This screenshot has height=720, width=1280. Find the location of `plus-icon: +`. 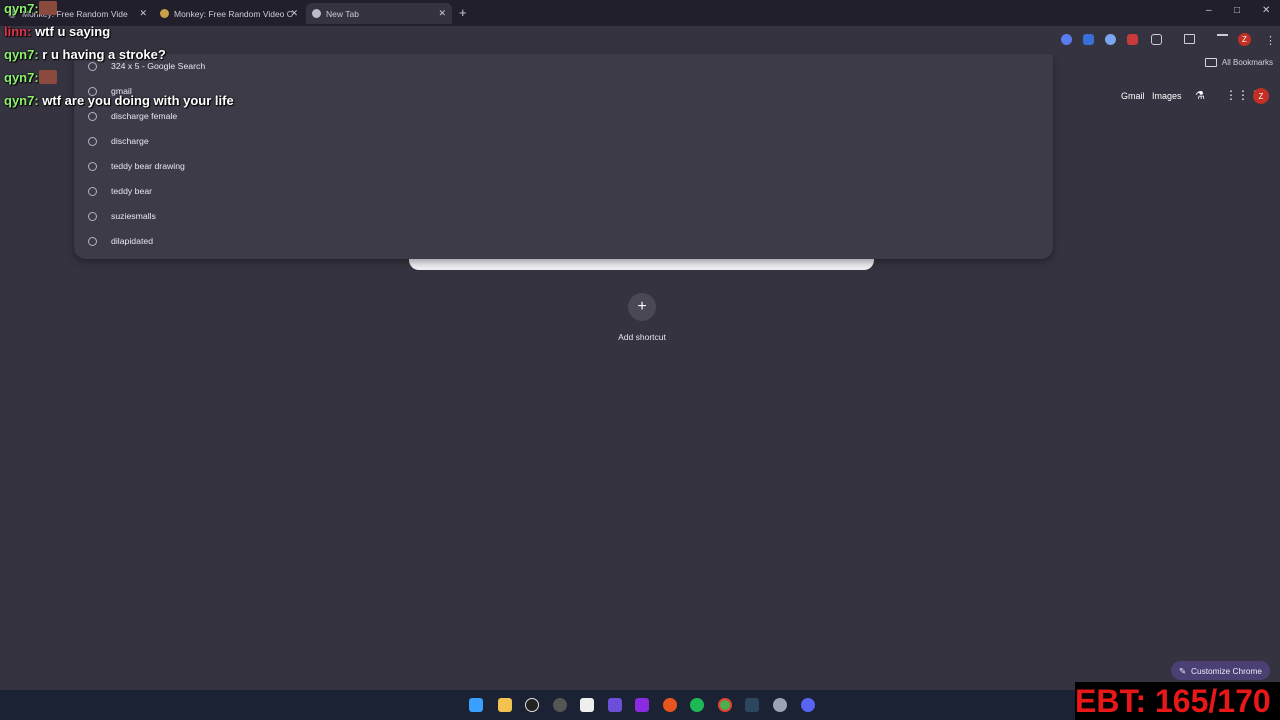

plus-icon: + is located at coordinates (642, 306).